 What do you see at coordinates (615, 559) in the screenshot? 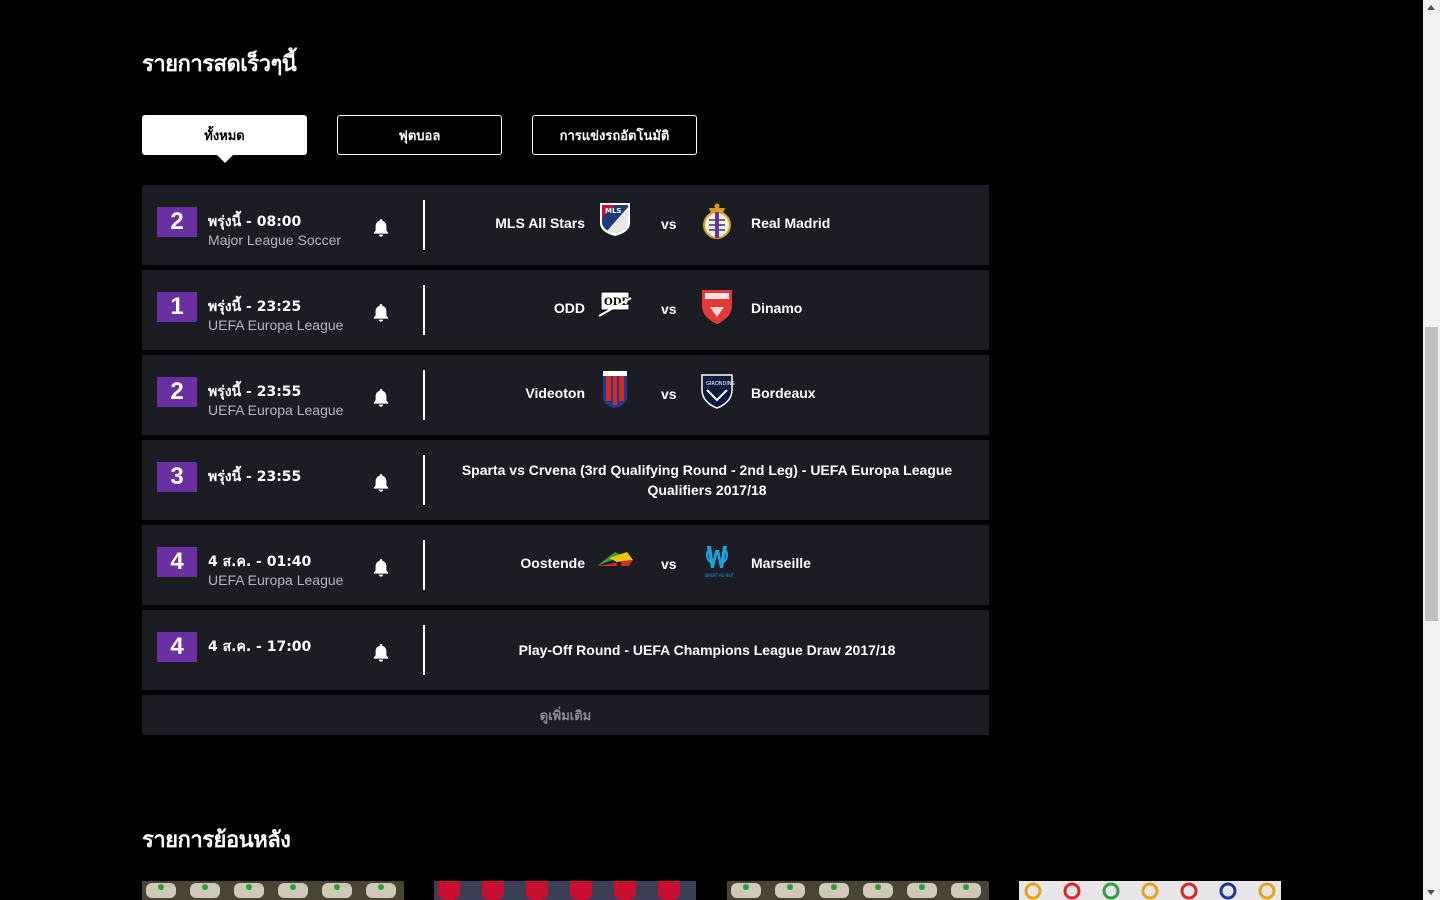
I see `oostende-logo-icon` at bounding box center [615, 559].